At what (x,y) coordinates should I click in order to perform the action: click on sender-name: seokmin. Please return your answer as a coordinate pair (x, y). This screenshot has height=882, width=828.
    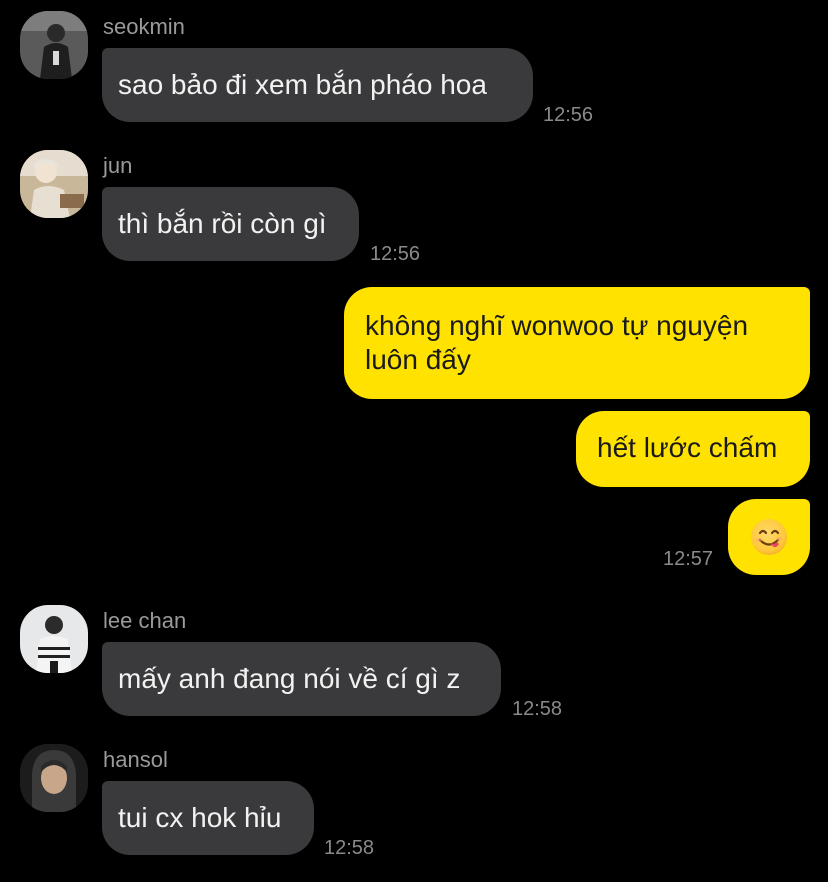
    Looking at the image, I should click on (144, 26).